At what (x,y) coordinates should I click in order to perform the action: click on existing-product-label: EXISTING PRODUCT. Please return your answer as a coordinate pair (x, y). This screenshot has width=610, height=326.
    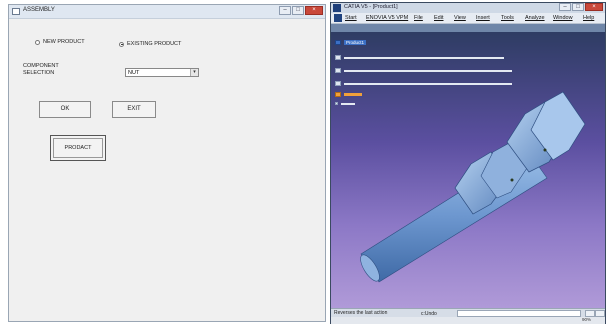
    Looking at the image, I should click on (154, 44).